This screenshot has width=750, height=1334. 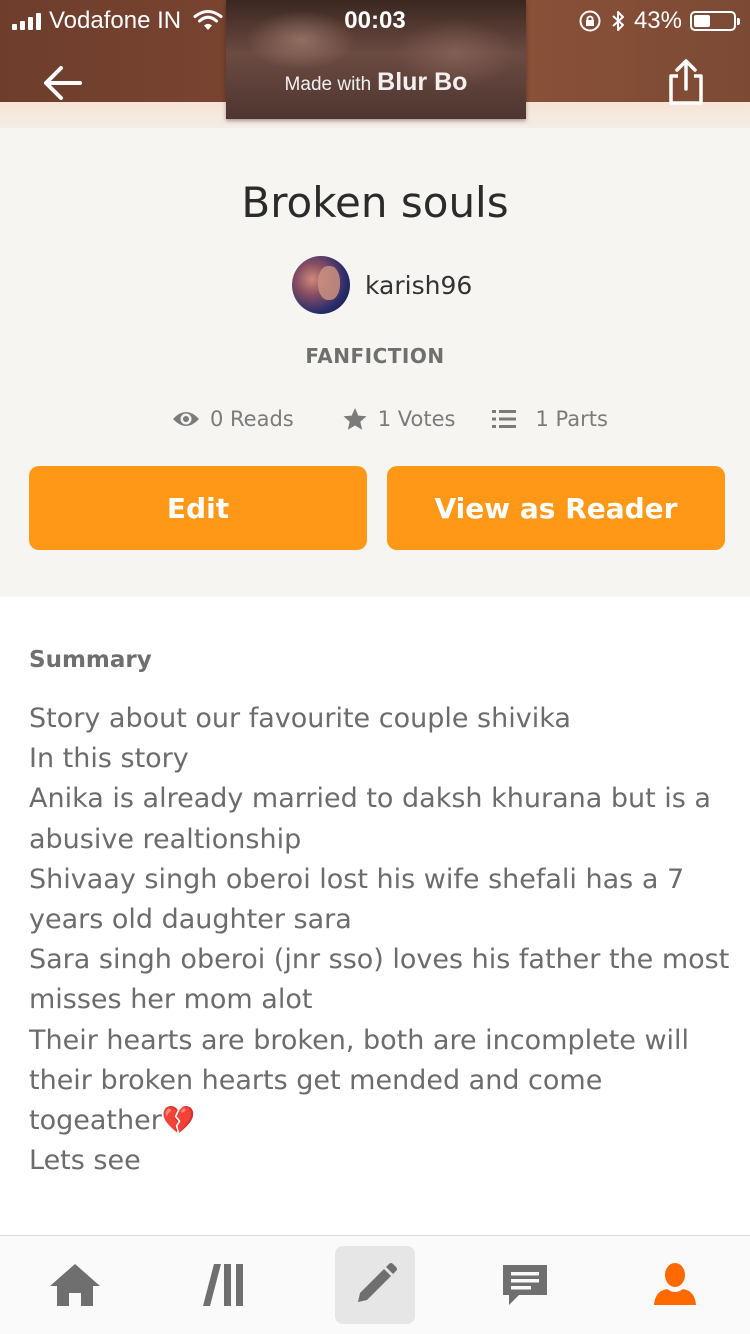 What do you see at coordinates (618, 21) in the screenshot?
I see `bluetooth-icon` at bounding box center [618, 21].